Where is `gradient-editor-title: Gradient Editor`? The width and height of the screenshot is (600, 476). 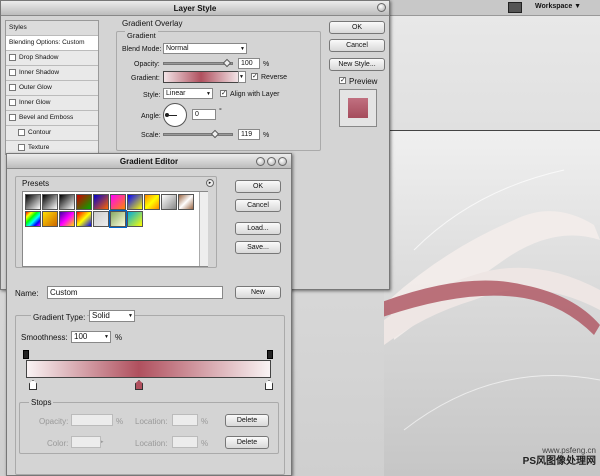 gradient-editor-title: Gradient Editor is located at coordinates (149, 161).